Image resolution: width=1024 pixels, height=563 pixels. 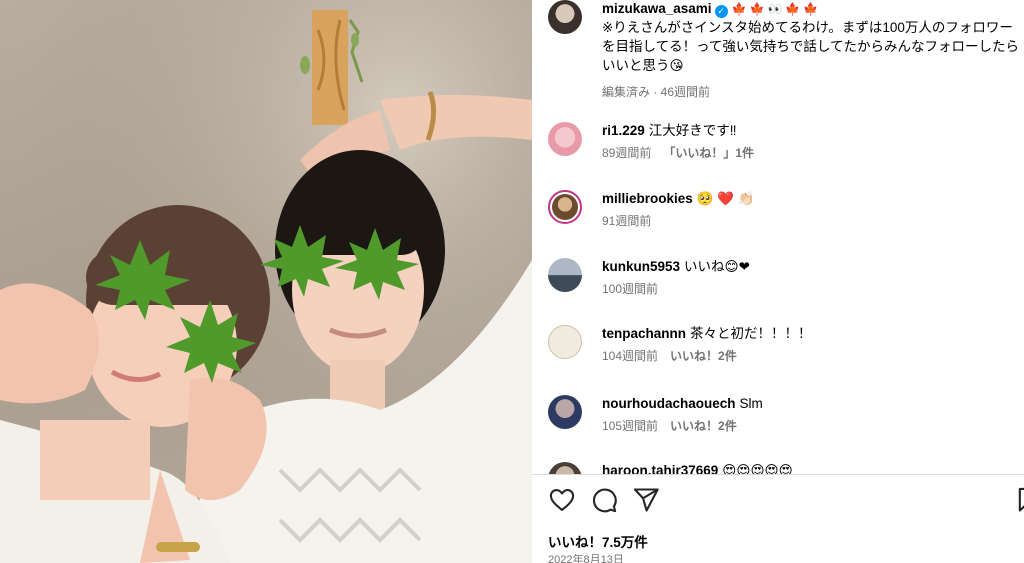 What do you see at coordinates (776, 9) in the screenshot?
I see `caption-emojis: 🍁🍁👀🍁🍁` at bounding box center [776, 9].